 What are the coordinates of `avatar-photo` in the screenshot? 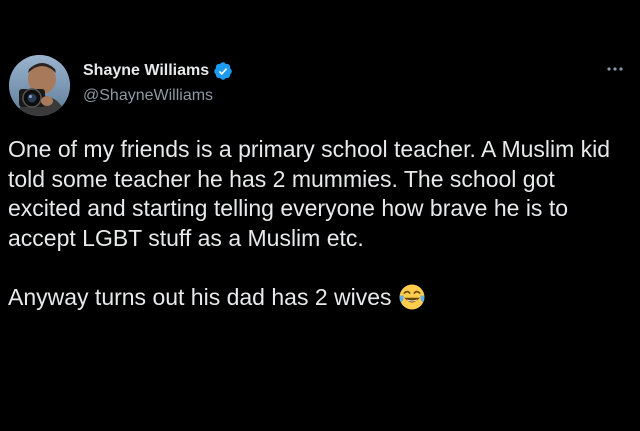 It's located at (39, 85).